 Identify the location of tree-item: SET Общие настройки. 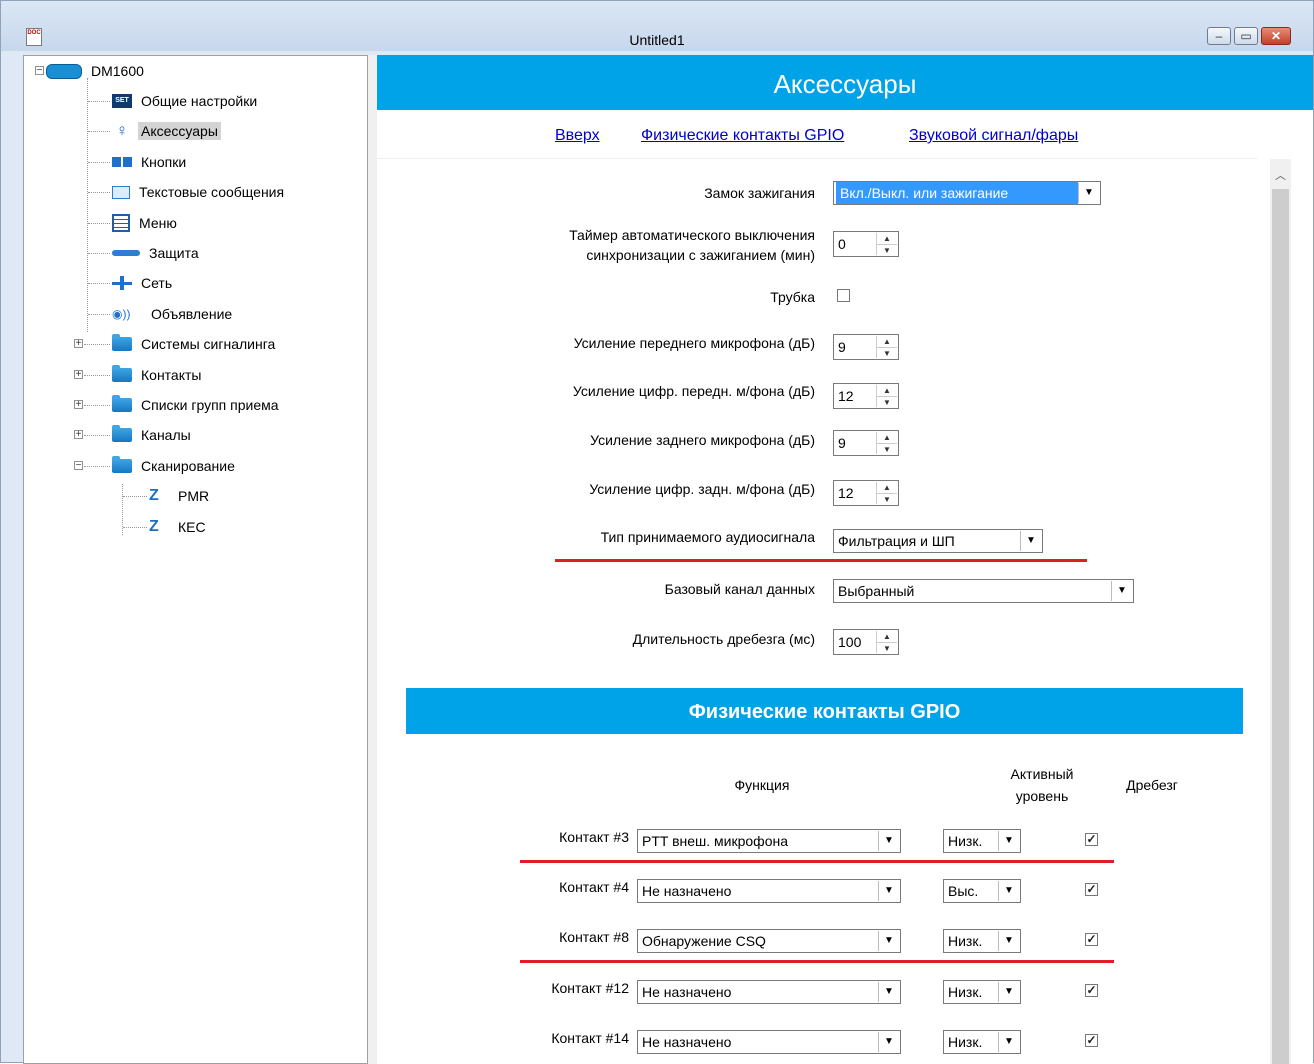
(186, 101).